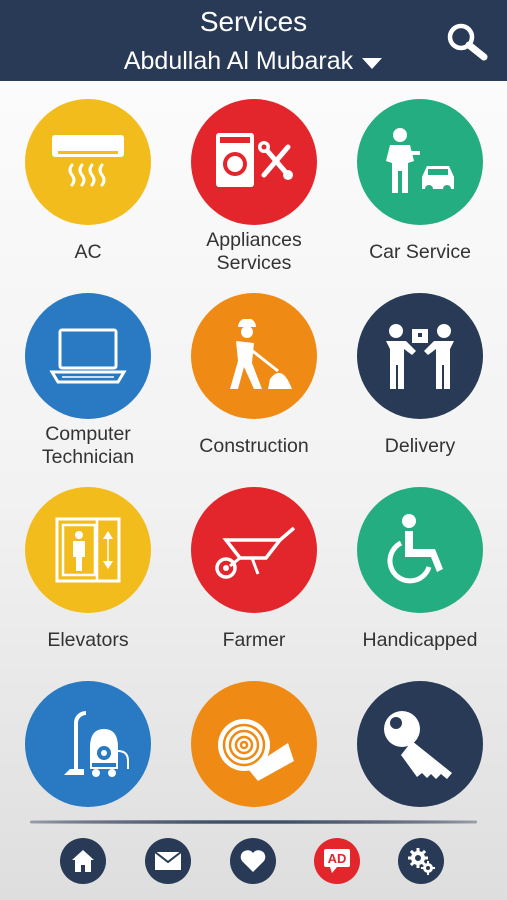 The height and width of the screenshot is (900, 507). Describe the element at coordinates (420, 640) in the screenshot. I see `service-label: Handicapped` at that location.